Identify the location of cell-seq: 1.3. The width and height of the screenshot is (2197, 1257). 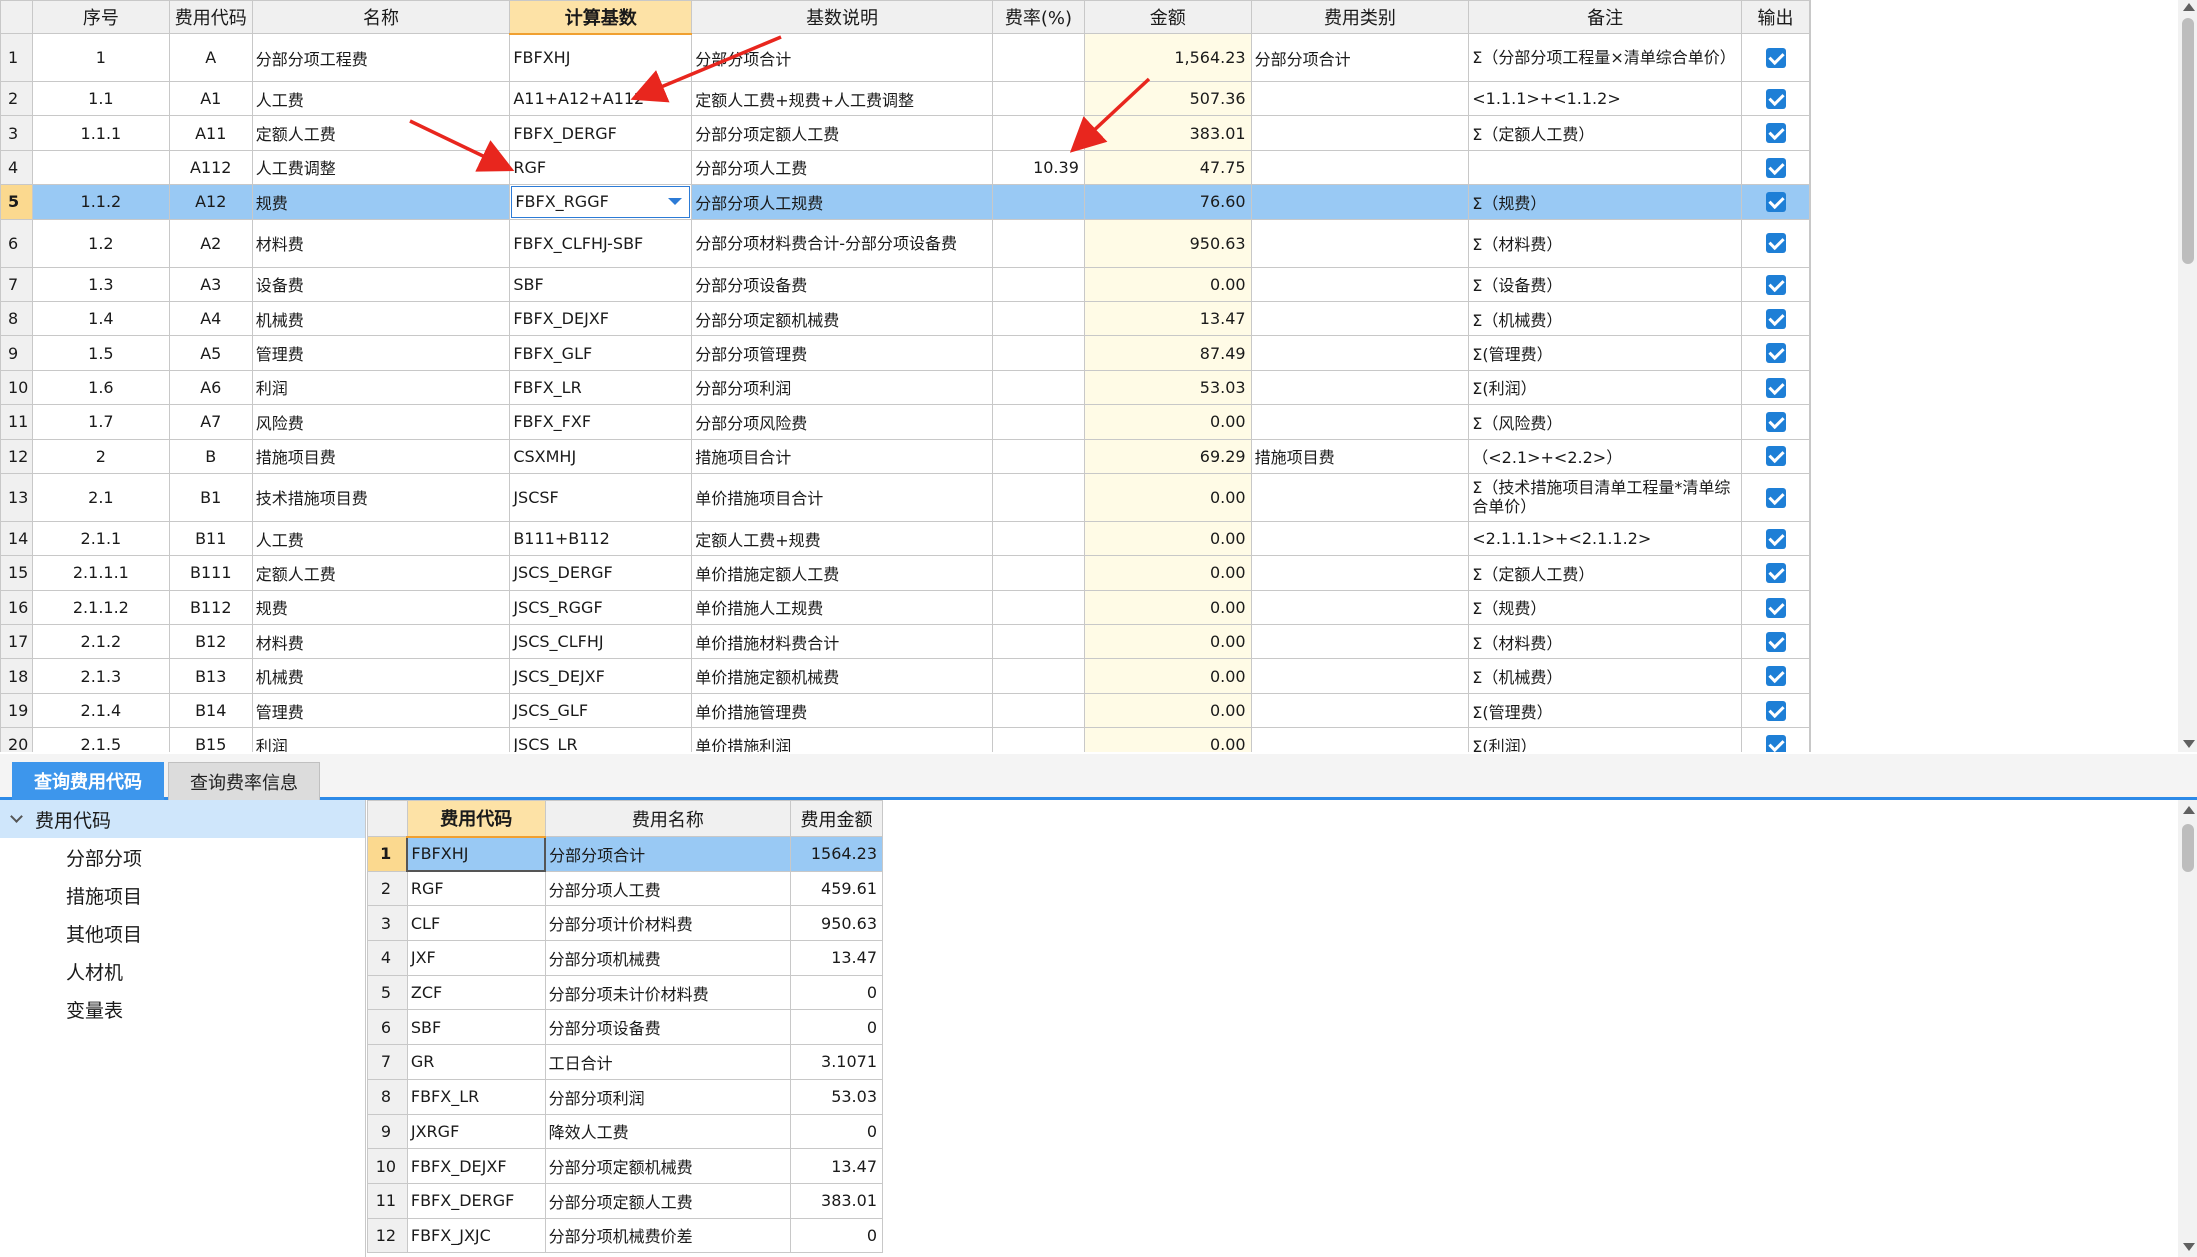
(100, 284).